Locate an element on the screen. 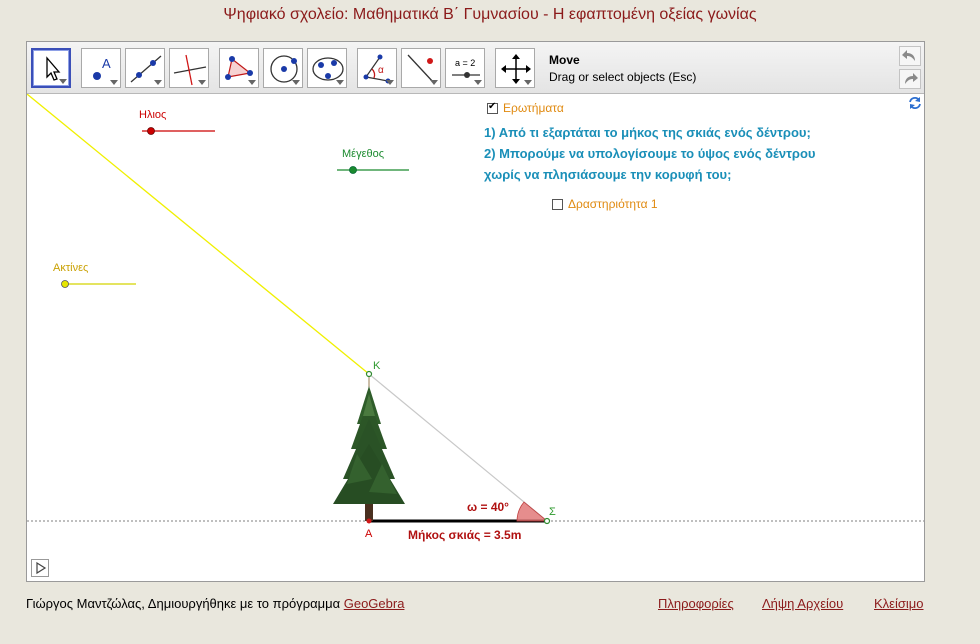 Image resolution: width=980 pixels, height=644 pixels. size-slider-label: Μέγεθος is located at coordinates (363, 154).